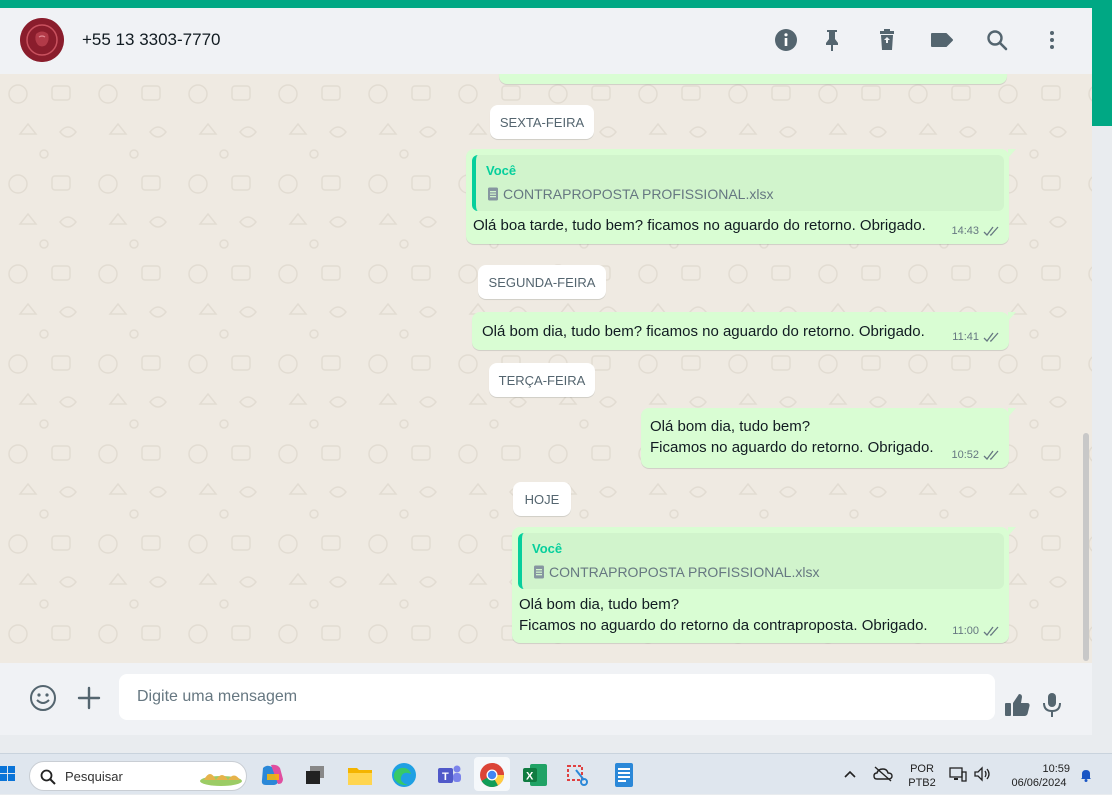 The height and width of the screenshot is (795, 1112). Describe the element at coordinates (1102, 67) in the screenshot. I see `window-accent-edge` at that location.